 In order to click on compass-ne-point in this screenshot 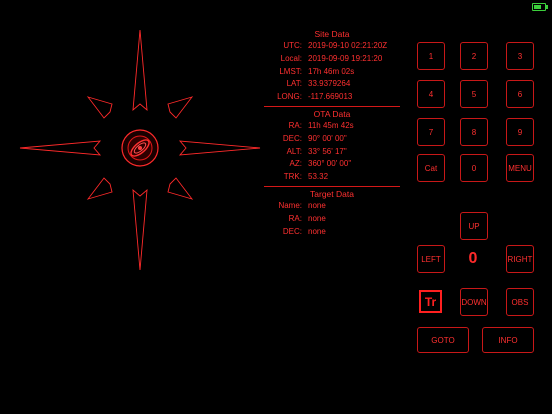, I will do `click(180, 107)`.